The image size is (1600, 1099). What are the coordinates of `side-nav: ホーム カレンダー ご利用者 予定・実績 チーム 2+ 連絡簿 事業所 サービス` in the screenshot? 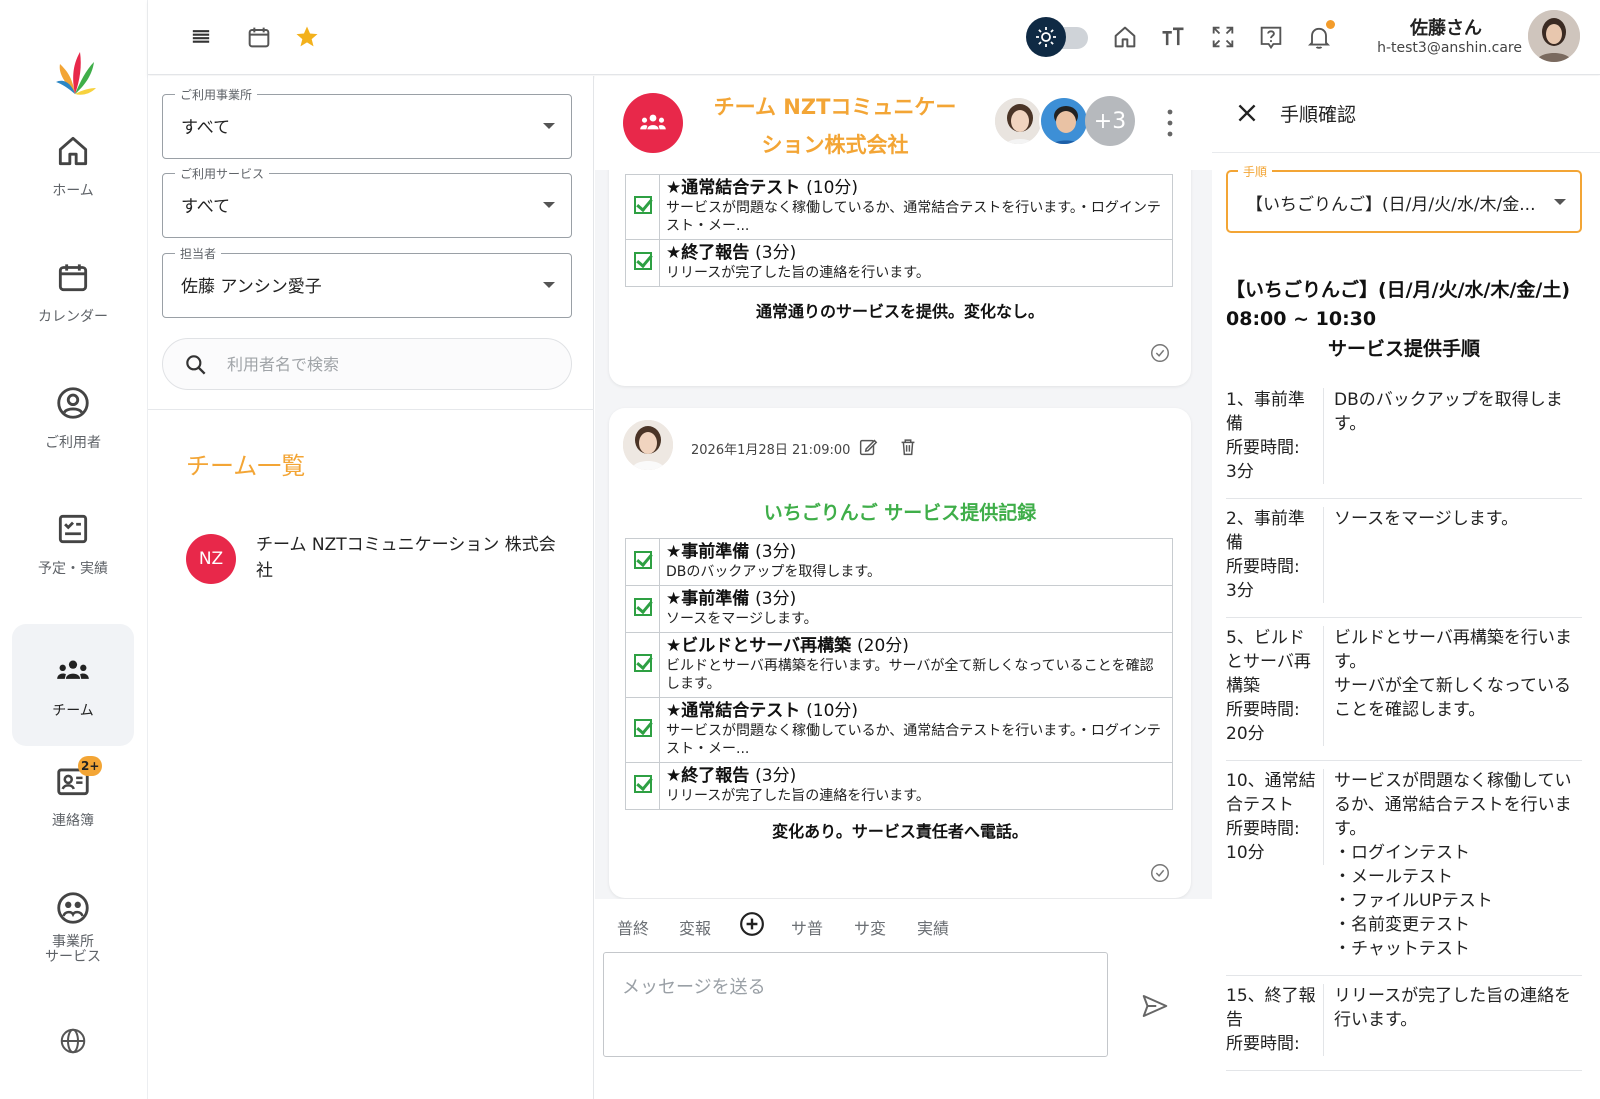 It's located at (74, 549).